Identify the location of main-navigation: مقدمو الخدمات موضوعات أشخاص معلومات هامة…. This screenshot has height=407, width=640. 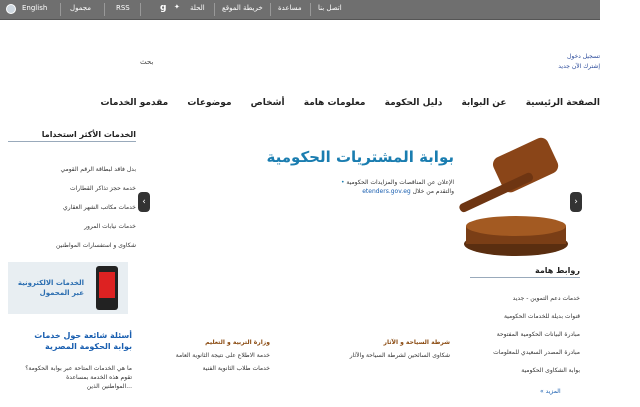
(343, 103).